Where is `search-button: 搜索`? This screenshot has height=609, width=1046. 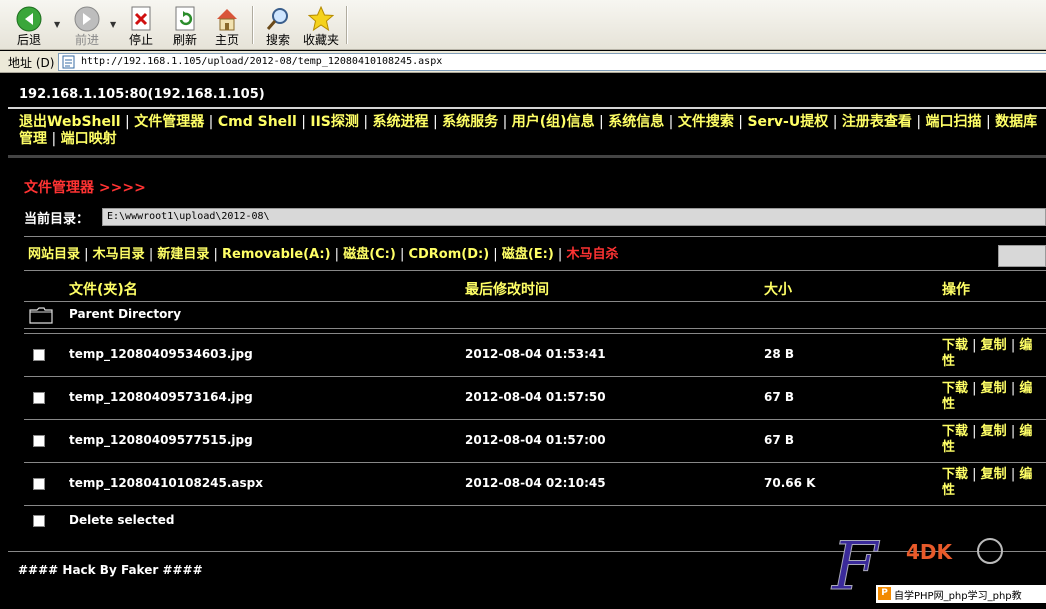
search-button: 搜索 is located at coordinates (278, 26).